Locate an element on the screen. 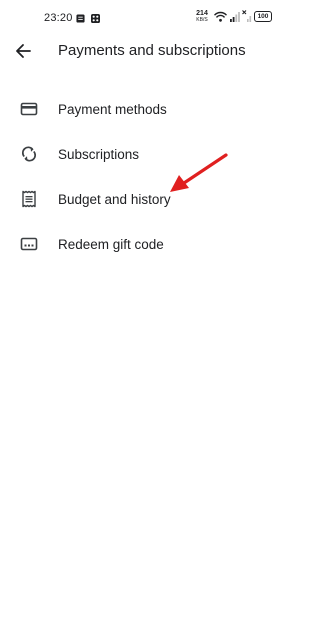  receipt-icon is located at coordinates (29, 199).